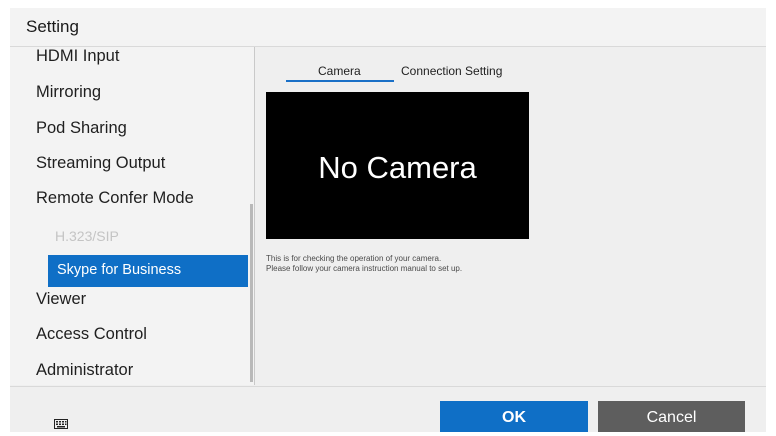 The width and height of the screenshot is (776, 436). I want to click on sidebar-item-access-control: Access Control, so click(91, 334).